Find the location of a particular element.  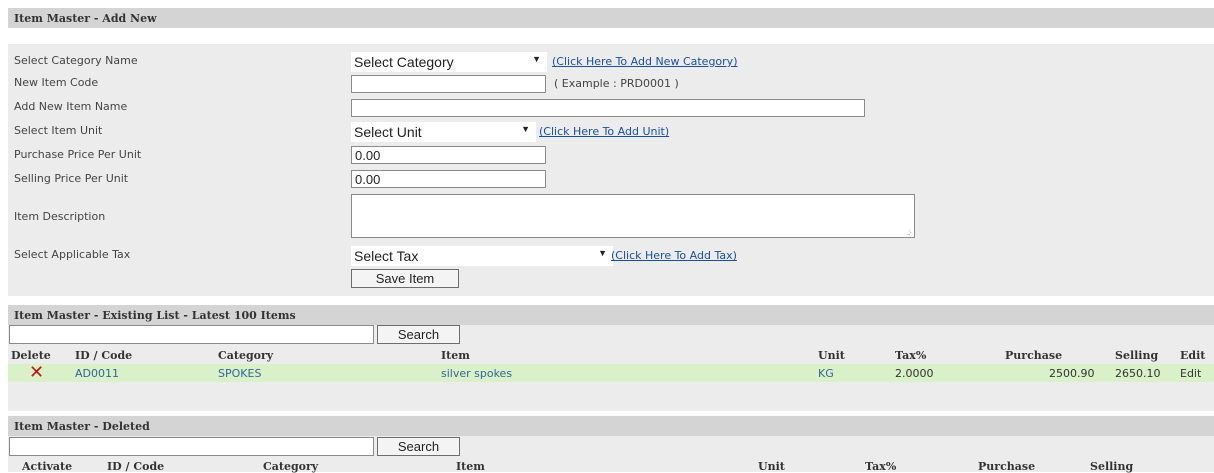

purchase-price-label: Purchase Price Per Unit is located at coordinates (78, 154).